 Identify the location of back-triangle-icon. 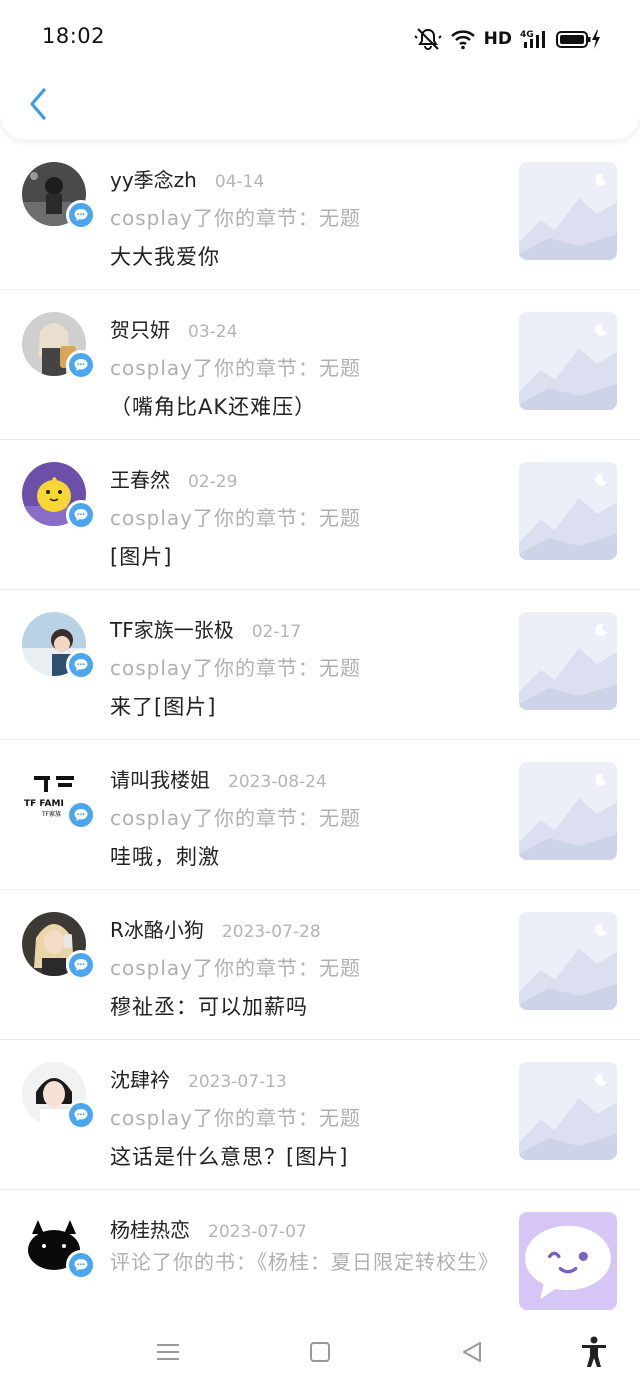
(472, 1352).